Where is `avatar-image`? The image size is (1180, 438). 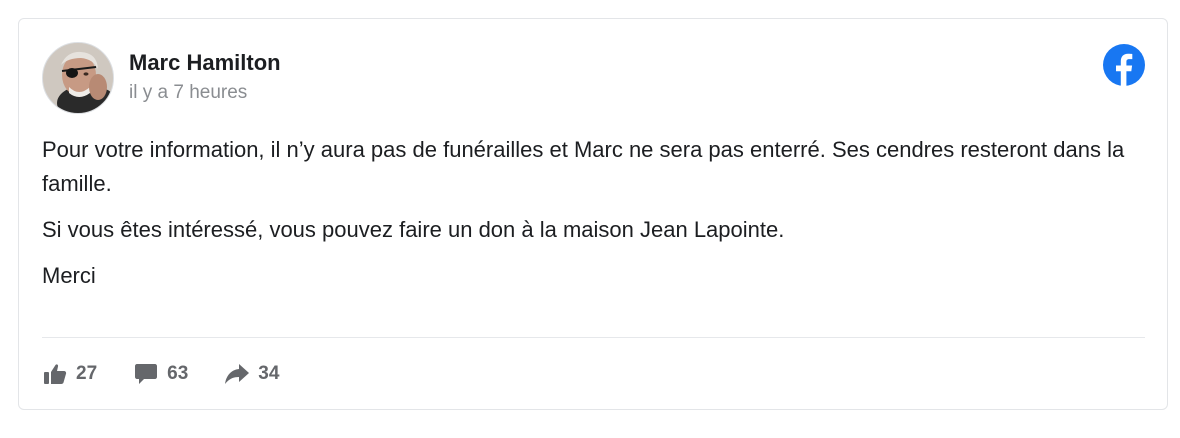
avatar-image is located at coordinates (78, 78).